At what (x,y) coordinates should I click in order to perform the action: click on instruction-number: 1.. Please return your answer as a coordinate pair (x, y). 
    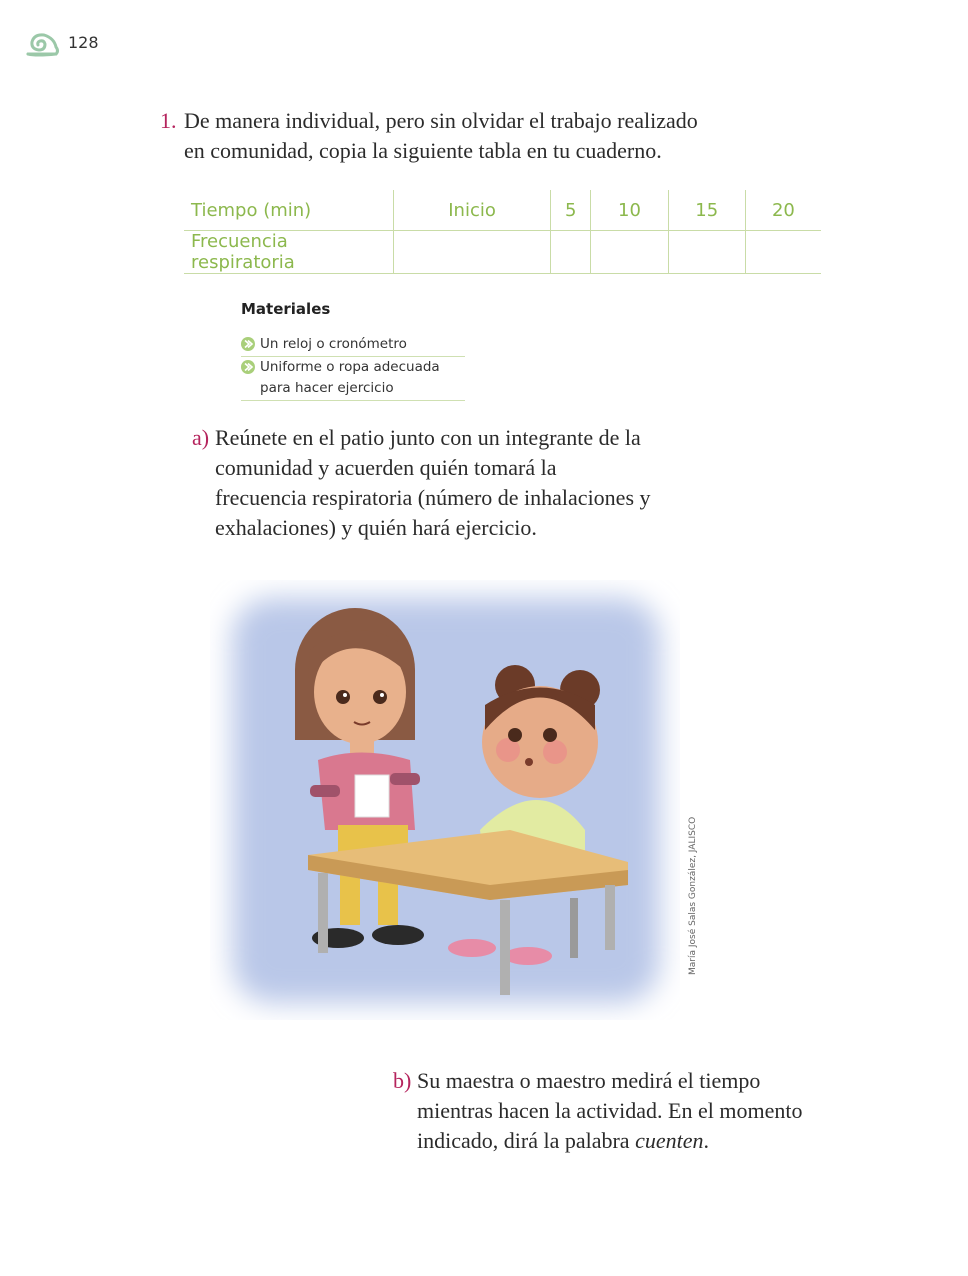
    Looking at the image, I should click on (168, 120).